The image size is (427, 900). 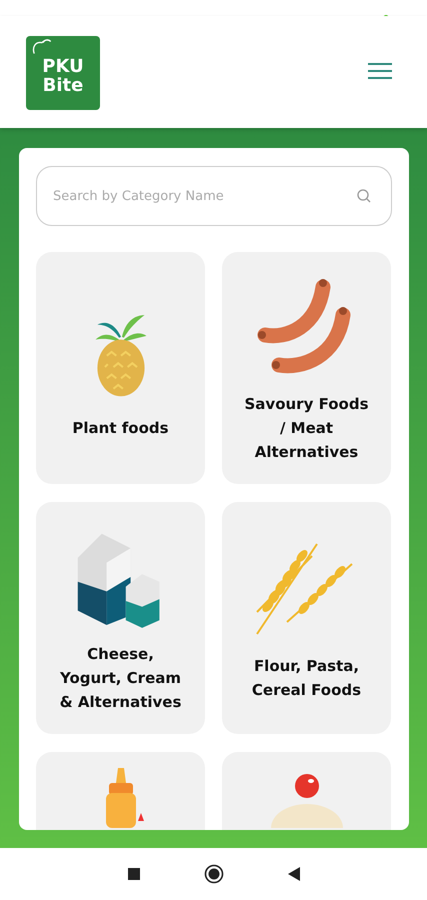 I want to click on category-label: Flour, Pasta, Cereal Foods, so click(x=306, y=678).